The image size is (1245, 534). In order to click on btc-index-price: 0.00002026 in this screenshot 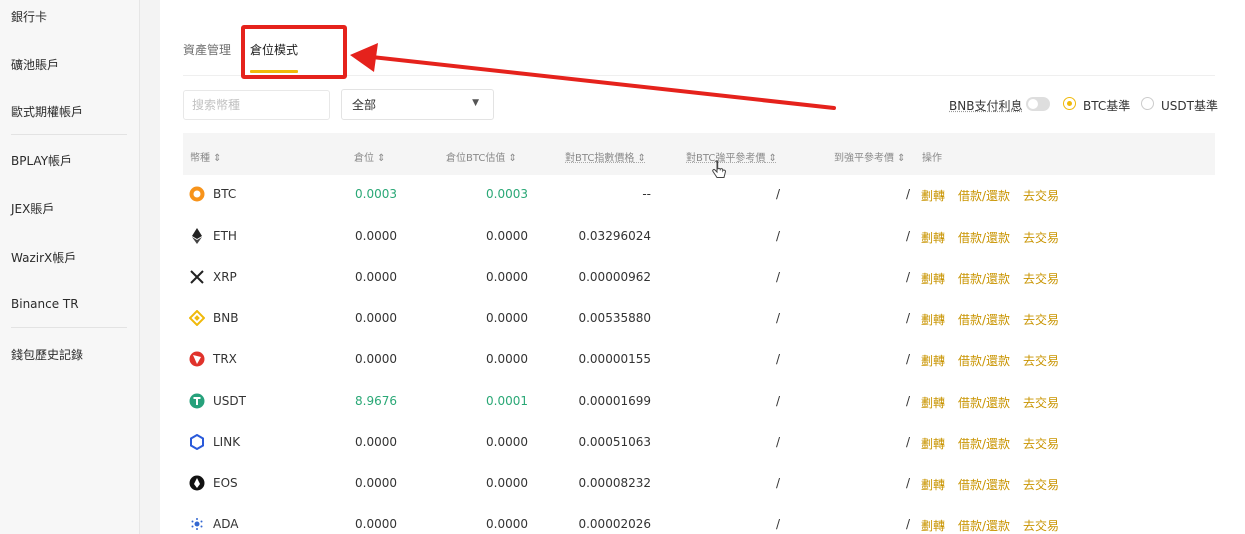, I will do `click(614, 524)`.